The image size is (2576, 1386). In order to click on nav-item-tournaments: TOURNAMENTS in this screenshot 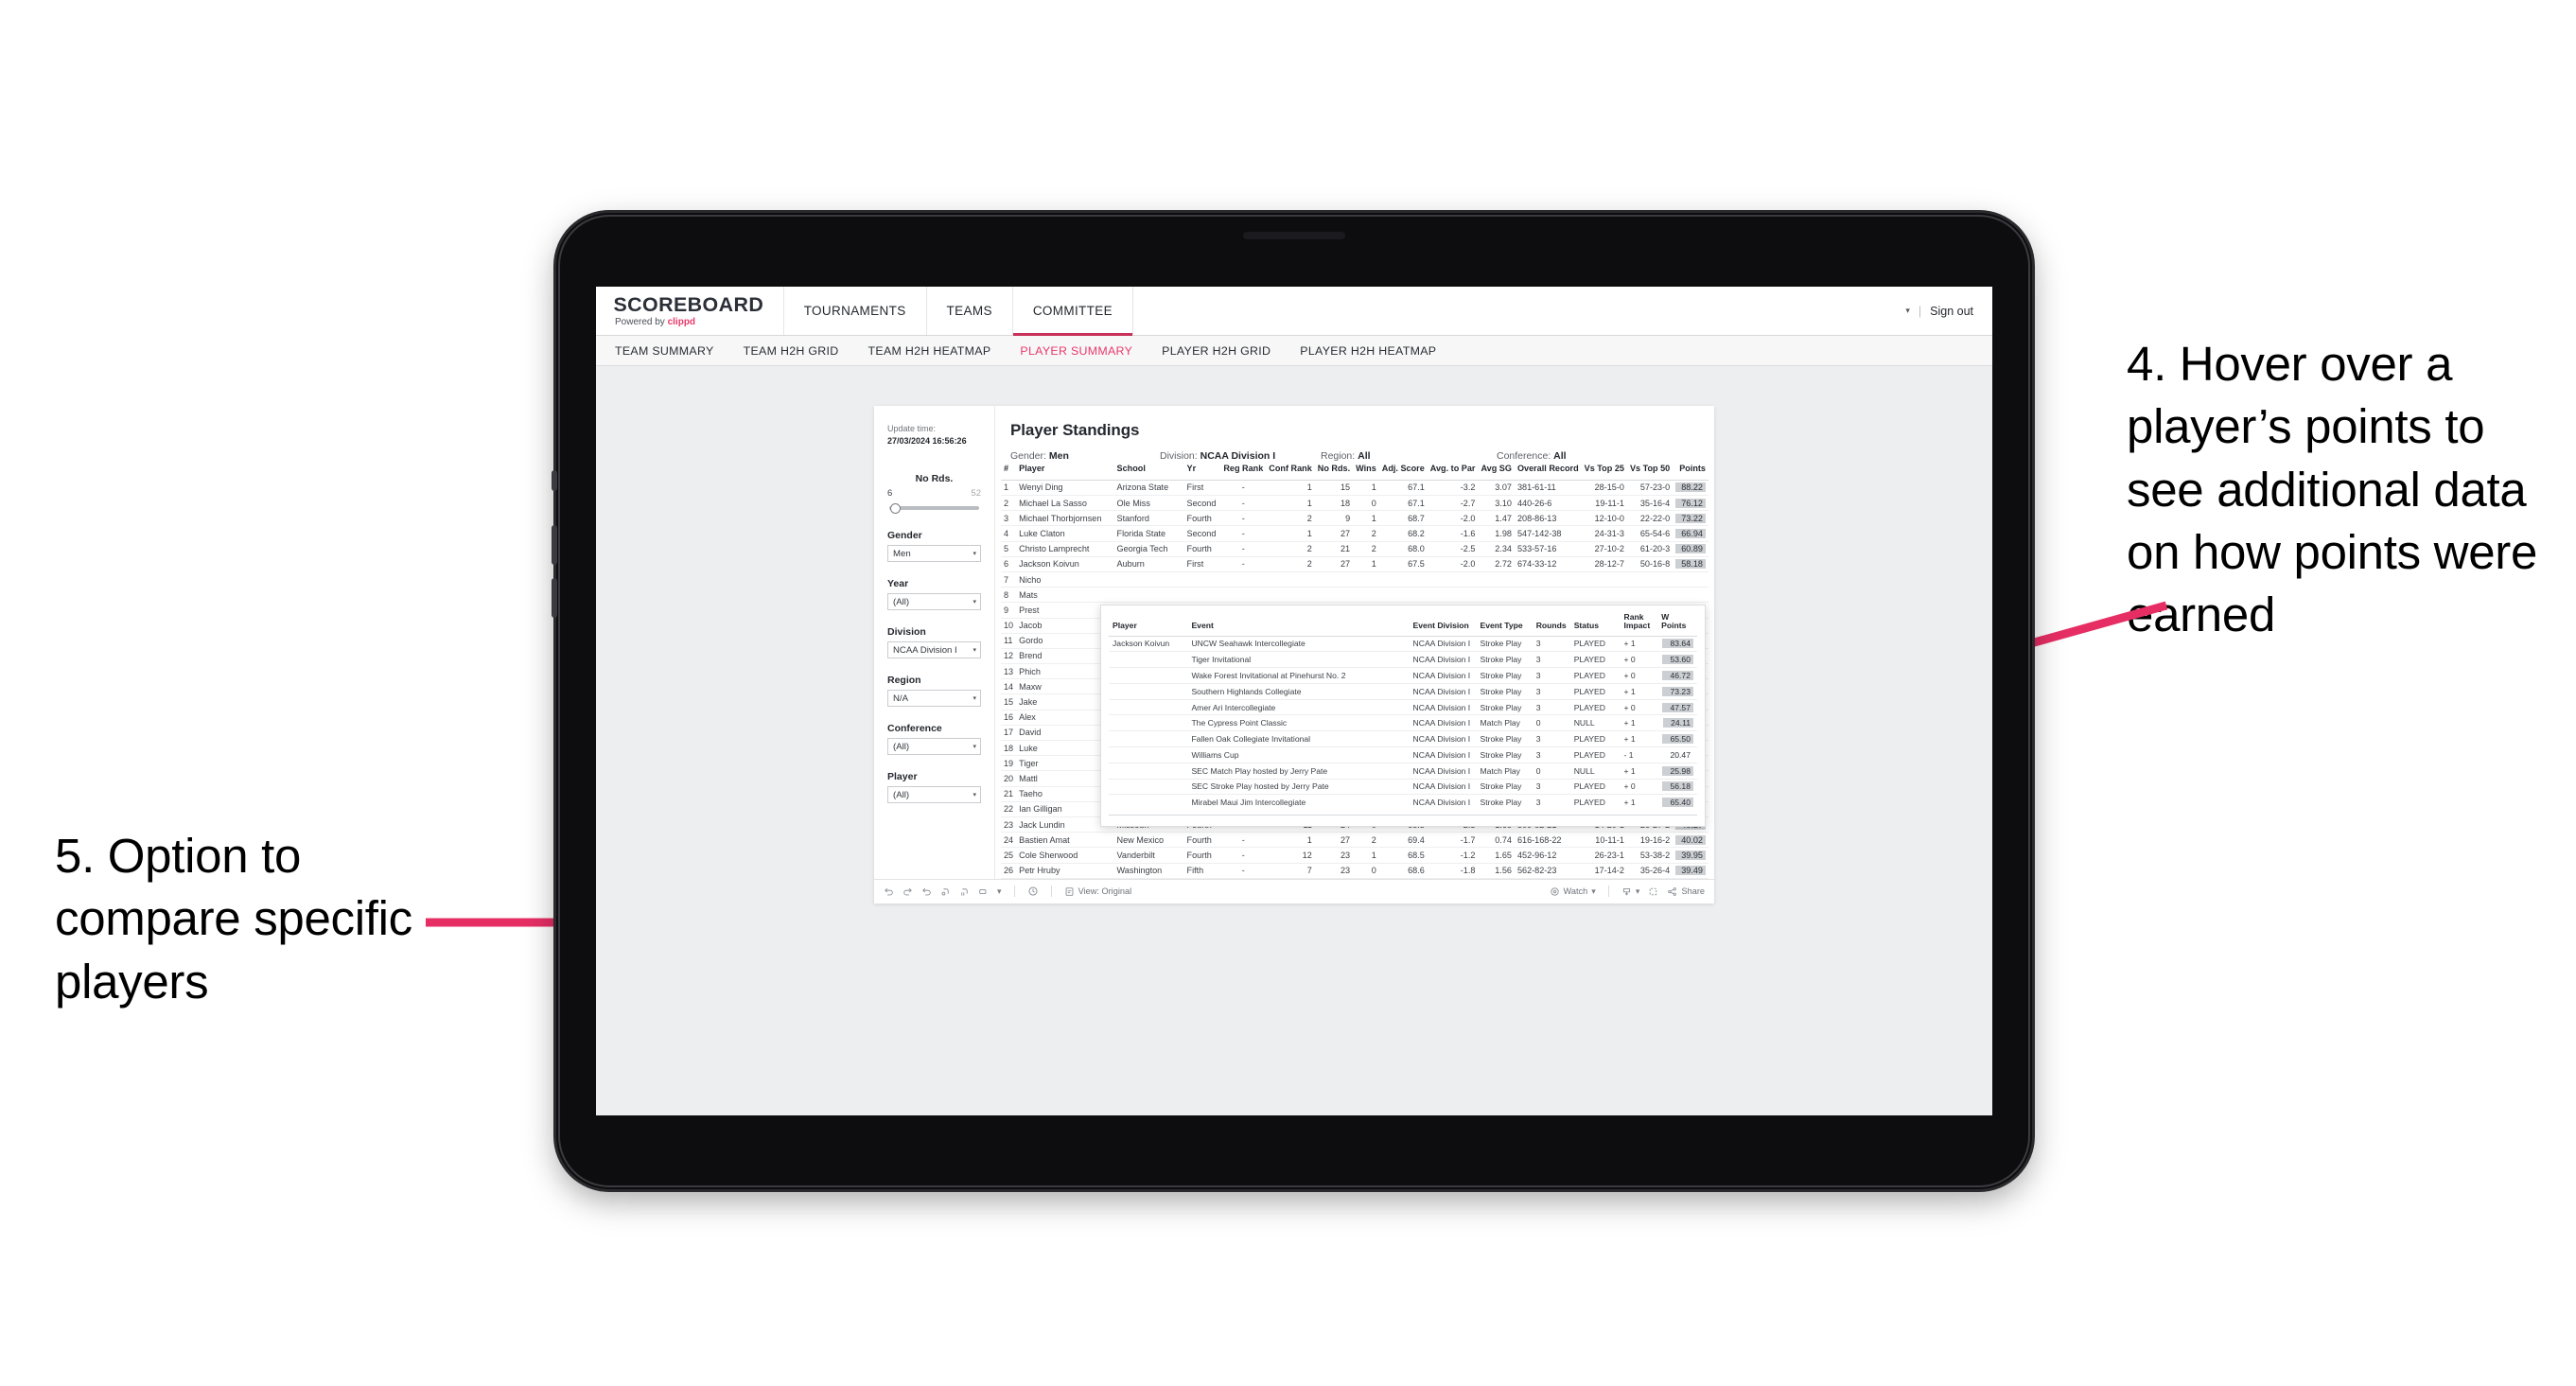, I will do `click(856, 311)`.